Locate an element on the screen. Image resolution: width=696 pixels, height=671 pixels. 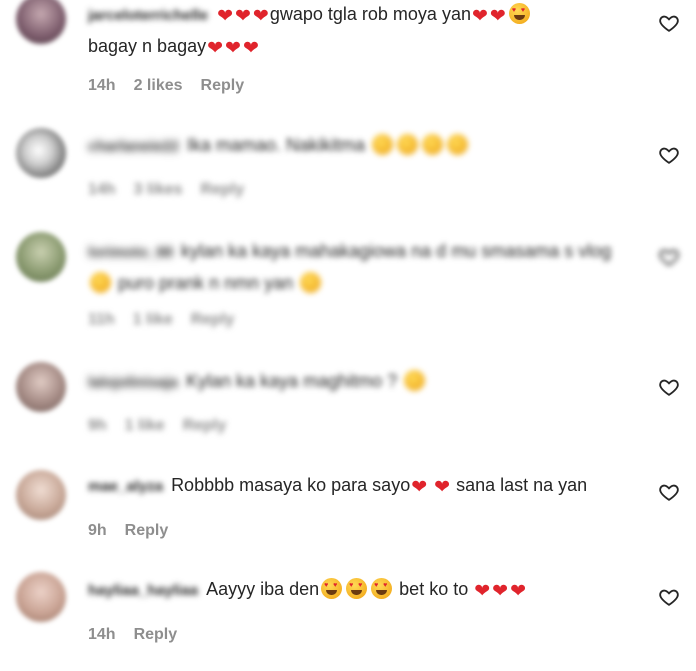
comment-meta: 14h 3 likes Reply is located at coordinates (175, 190).